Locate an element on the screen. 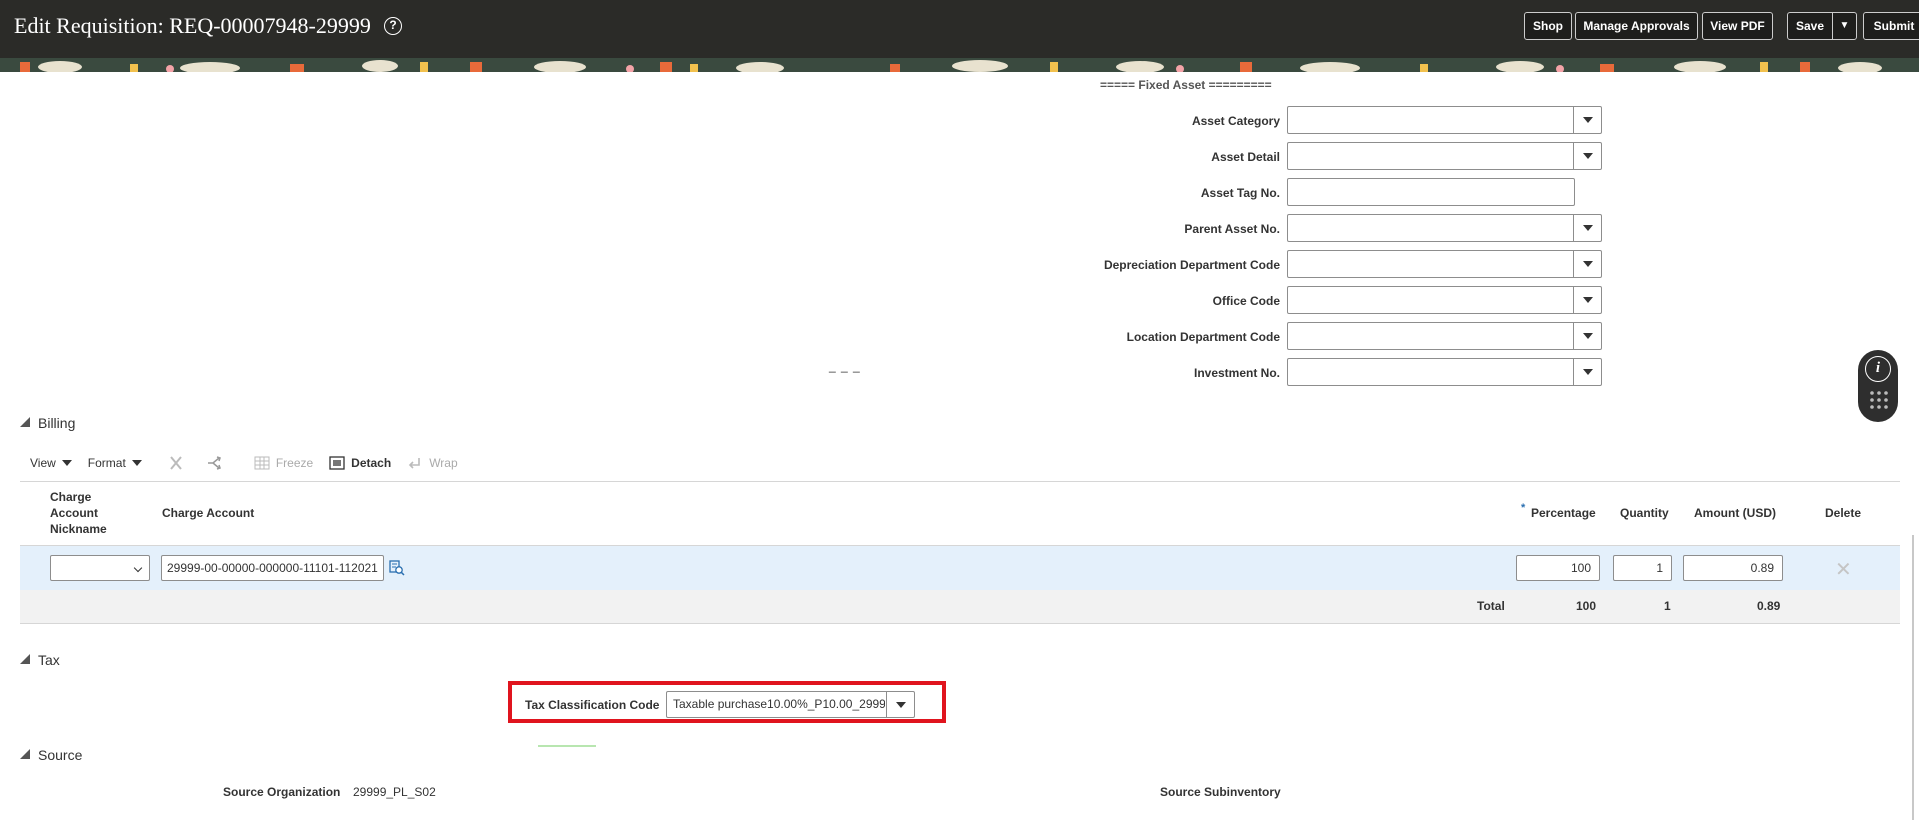  asset-tag-no-label: Asset Tag No. is located at coordinates (1240, 193).